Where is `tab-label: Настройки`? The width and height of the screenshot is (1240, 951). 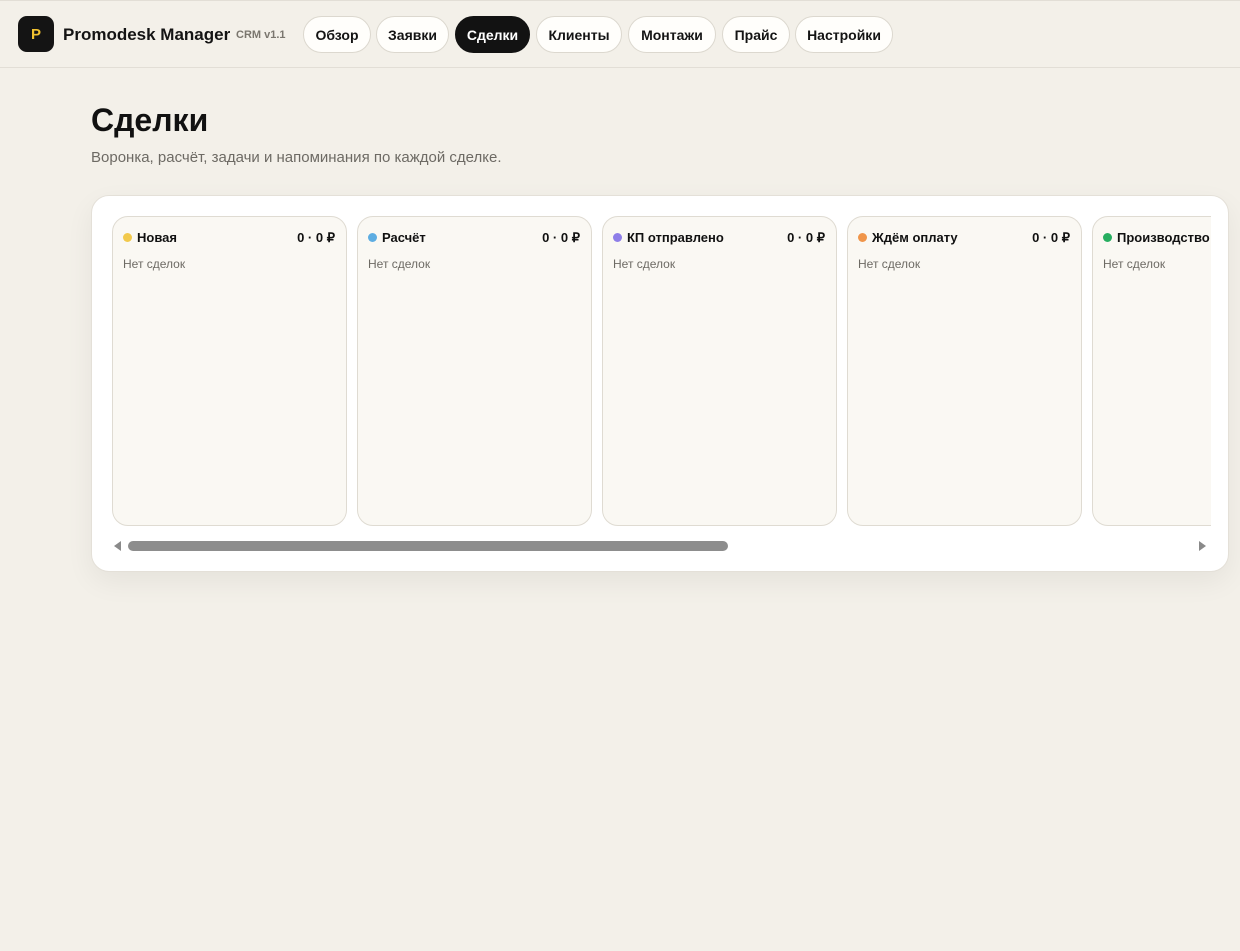 tab-label: Настройки is located at coordinates (844, 34).